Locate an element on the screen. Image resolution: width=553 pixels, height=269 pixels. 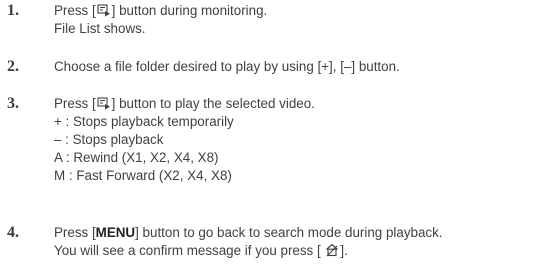
exit-icon is located at coordinates (332, 250).